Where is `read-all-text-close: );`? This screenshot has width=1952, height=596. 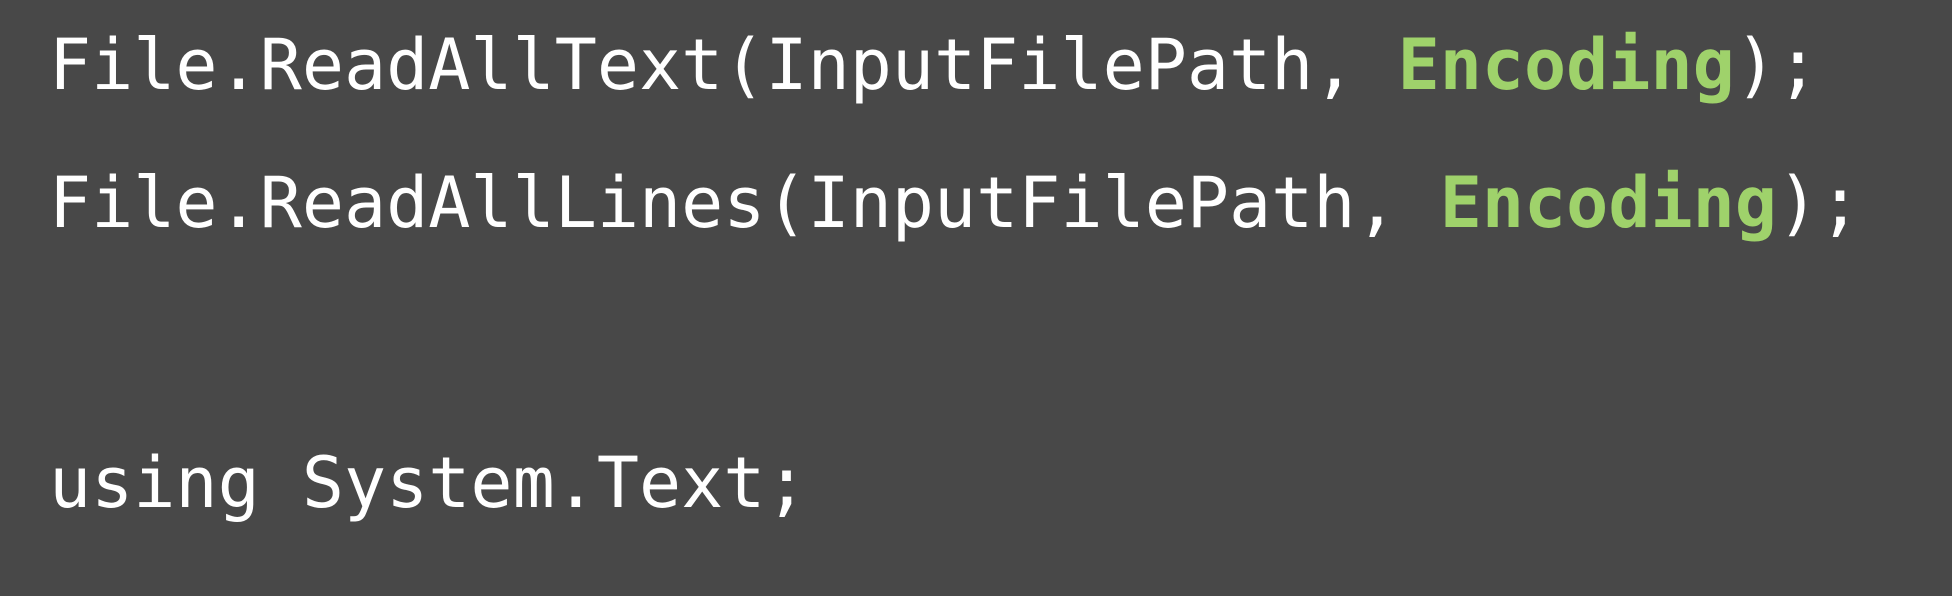
read-all-text-close: ); is located at coordinates (1777, 65).